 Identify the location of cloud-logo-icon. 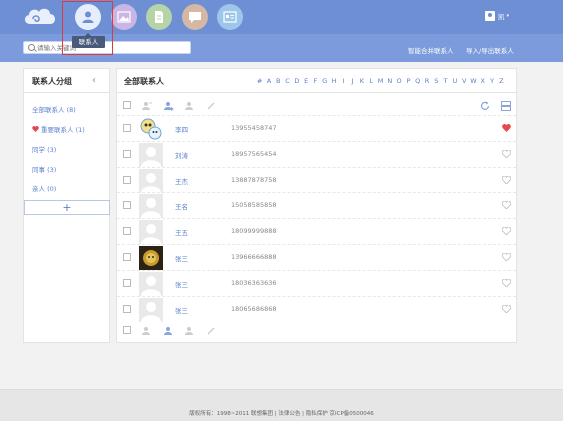
(40, 17).